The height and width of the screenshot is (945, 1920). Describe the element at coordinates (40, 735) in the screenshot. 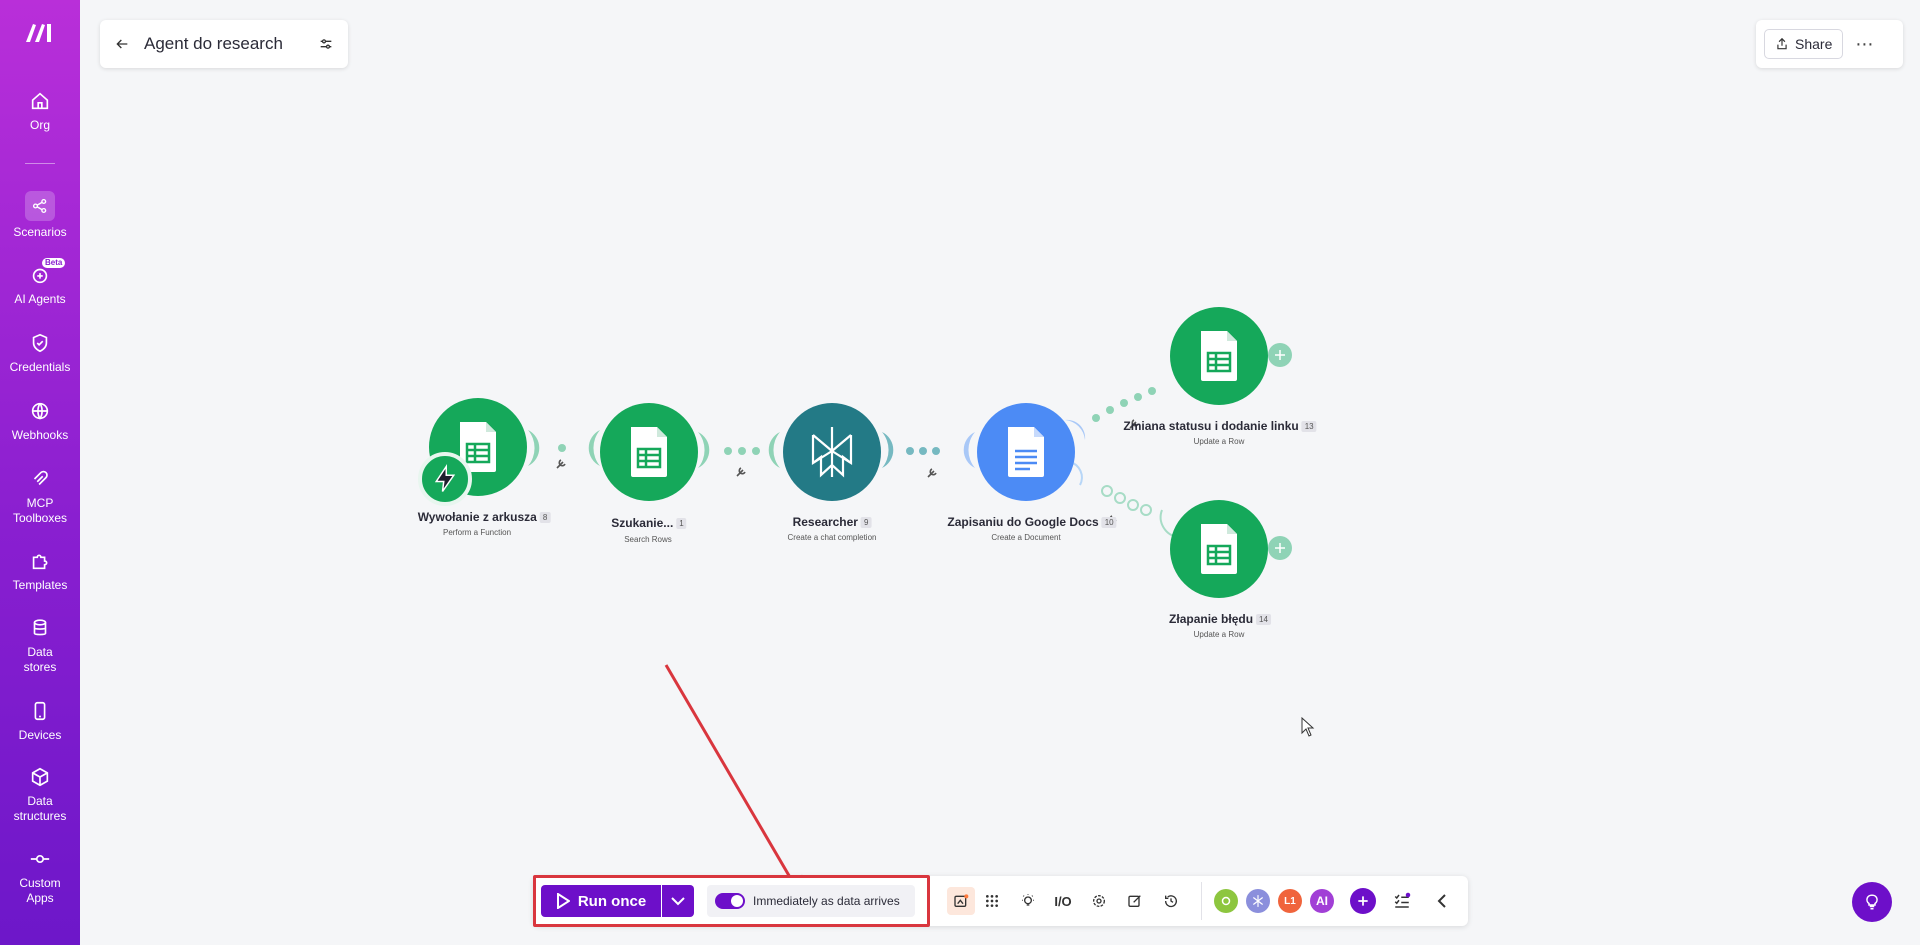

I see `sidebar-item-label: Devices` at that location.